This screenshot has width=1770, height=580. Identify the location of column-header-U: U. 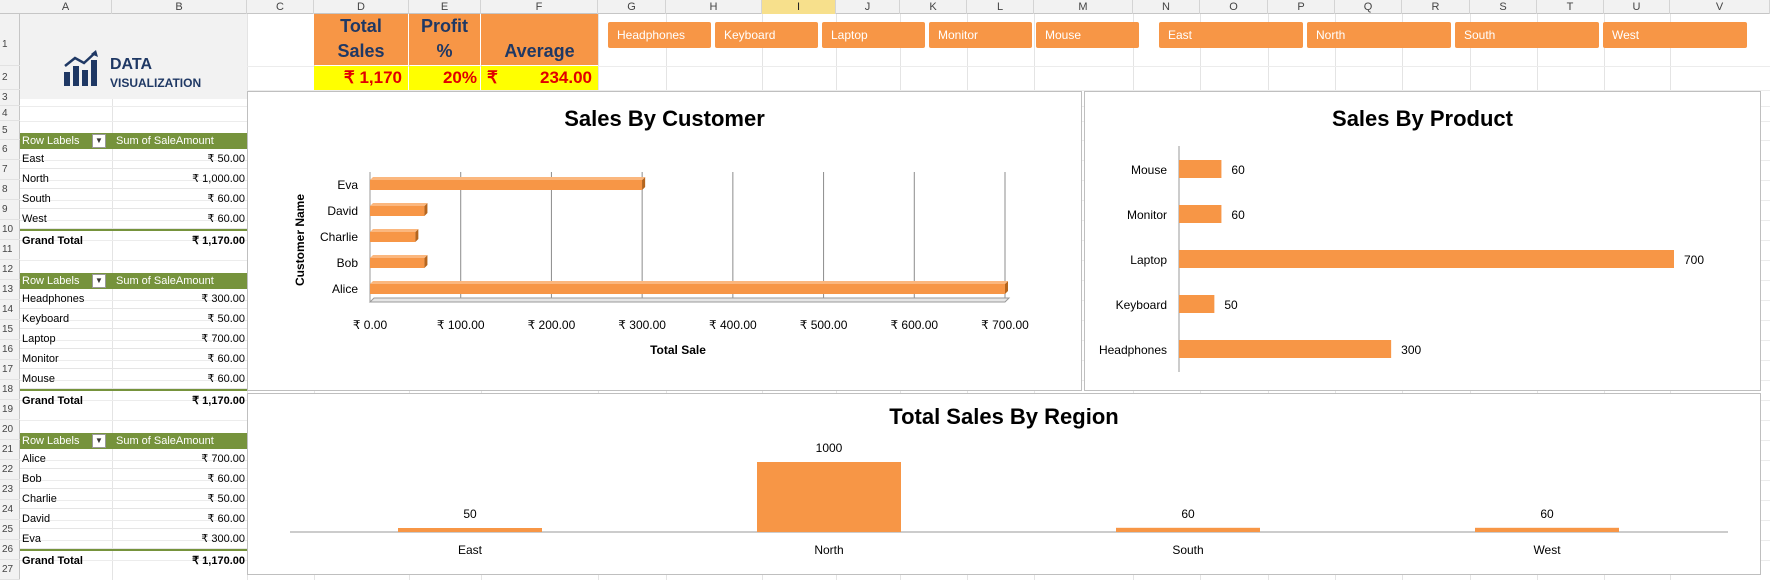
(1637, 7).